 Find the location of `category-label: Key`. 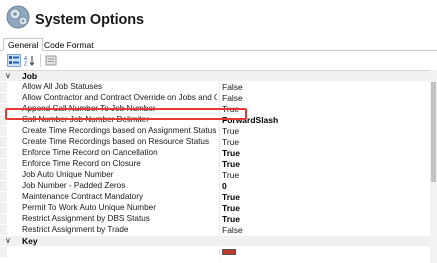

category-label: Key is located at coordinates (30, 241).